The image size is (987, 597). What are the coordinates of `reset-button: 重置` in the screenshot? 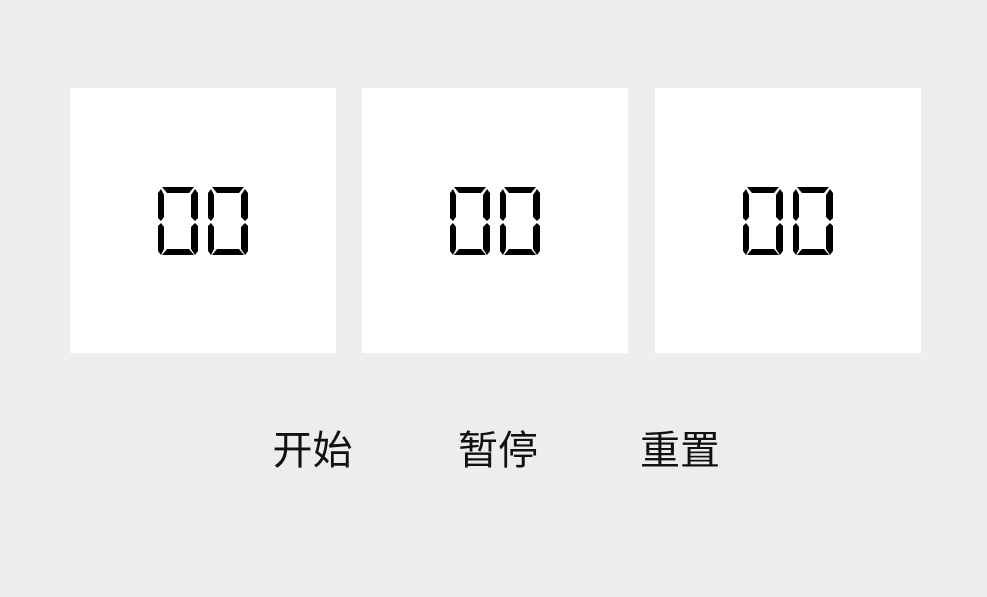 It's located at (680, 446).